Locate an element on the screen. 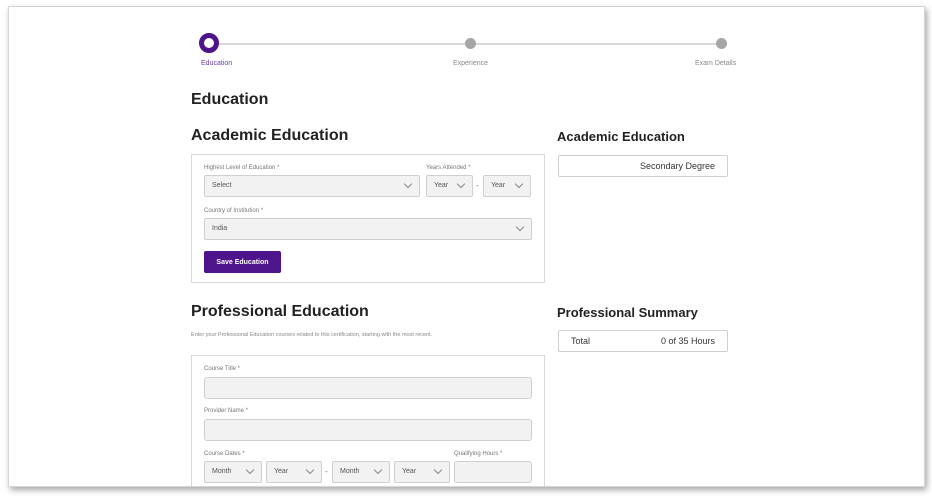 The width and height of the screenshot is (932, 496). end-year-select: Year is located at coordinates (422, 472).